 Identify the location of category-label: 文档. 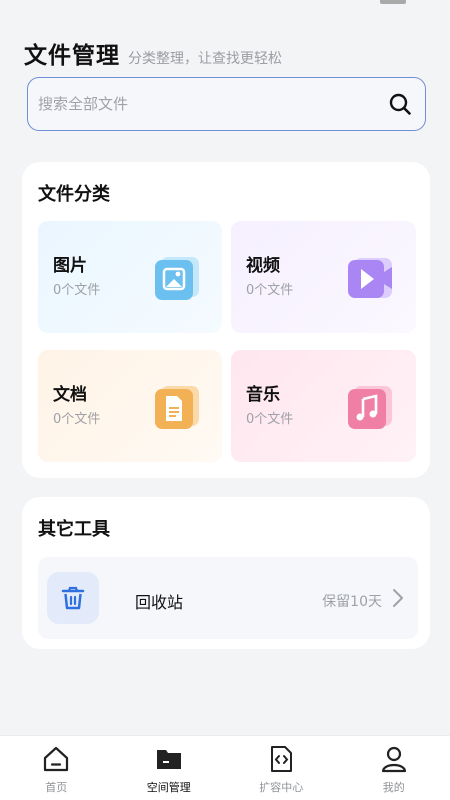
(70, 395).